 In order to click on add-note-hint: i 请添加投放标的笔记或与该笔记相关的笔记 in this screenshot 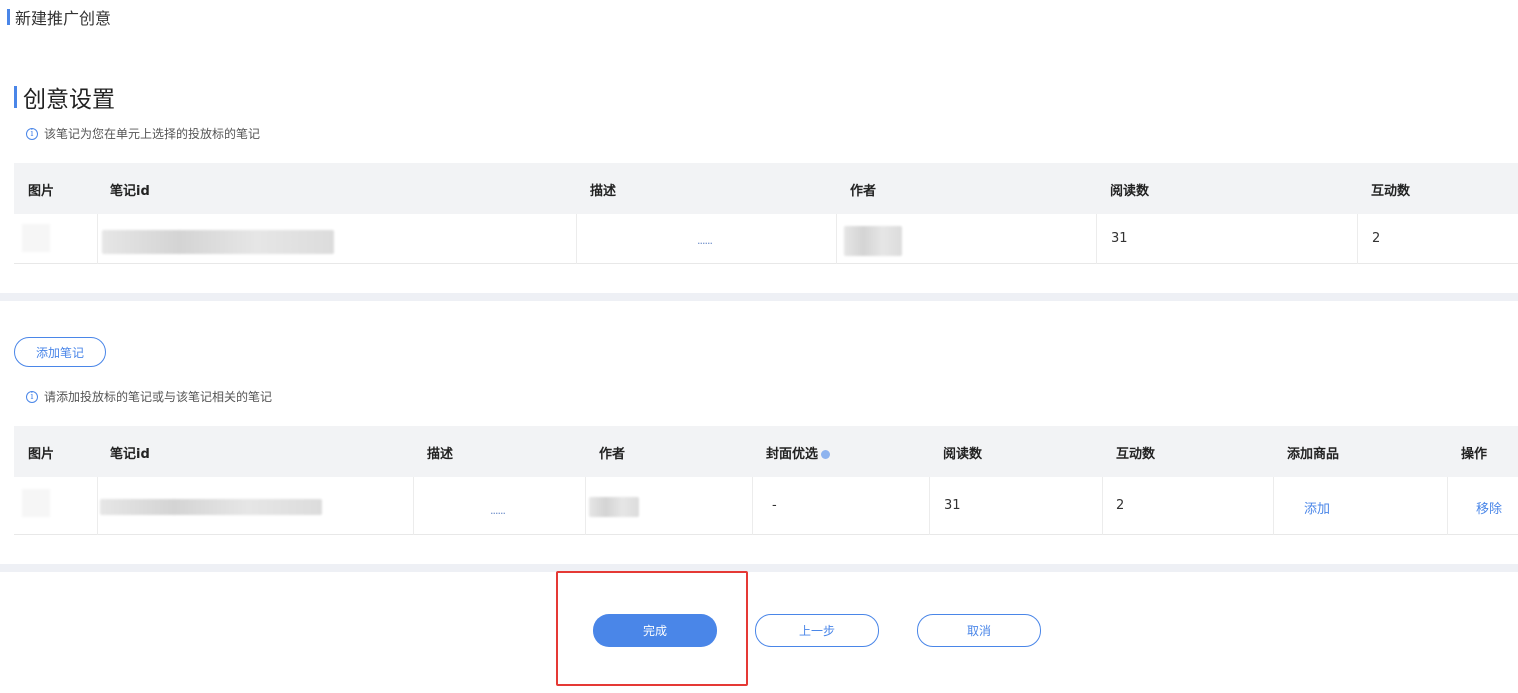, I will do `click(149, 396)`.